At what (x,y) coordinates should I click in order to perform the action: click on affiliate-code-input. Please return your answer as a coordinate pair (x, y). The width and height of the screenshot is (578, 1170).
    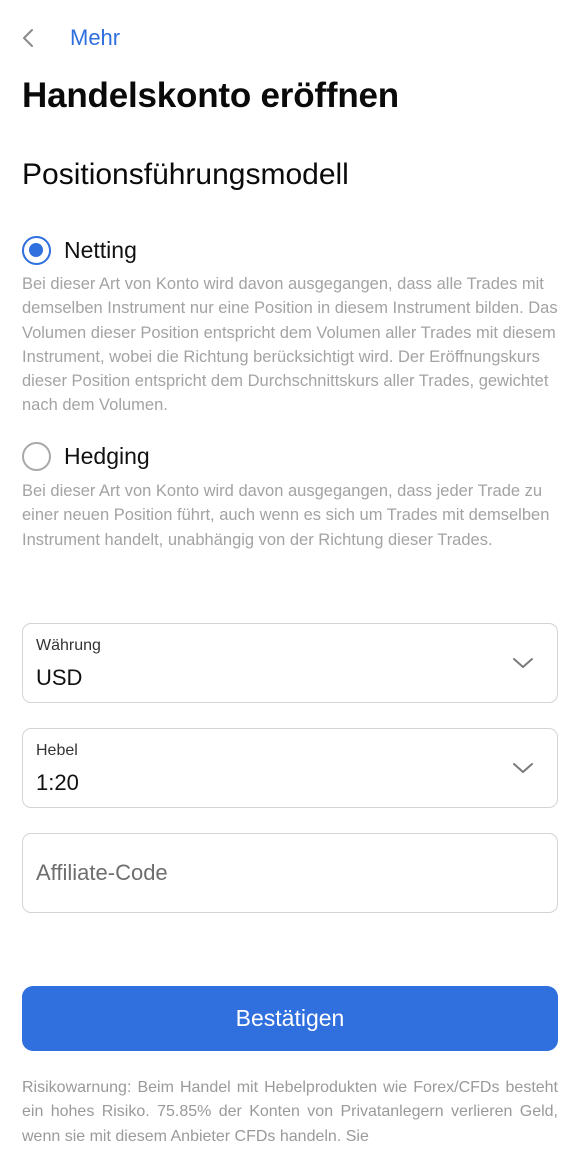
    Looking at the image, I should click on (290, 873).